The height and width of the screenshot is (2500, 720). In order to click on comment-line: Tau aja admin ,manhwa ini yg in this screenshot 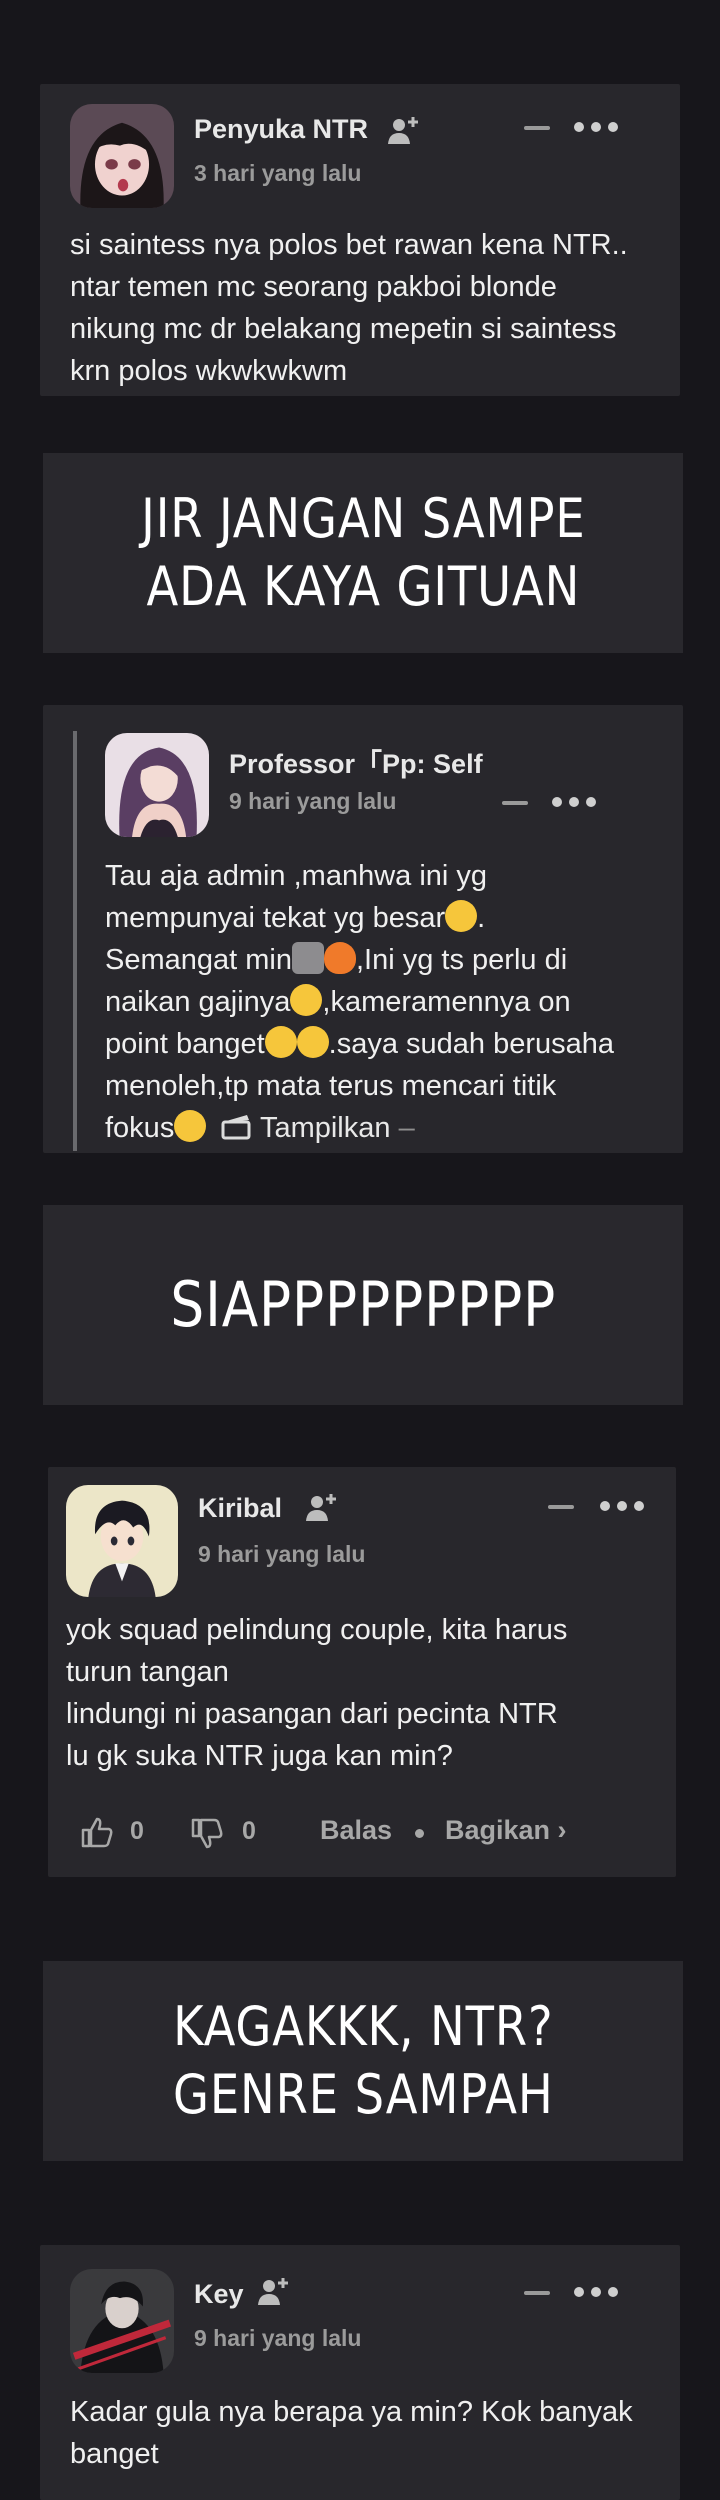, I will do `click(296, 876)`.